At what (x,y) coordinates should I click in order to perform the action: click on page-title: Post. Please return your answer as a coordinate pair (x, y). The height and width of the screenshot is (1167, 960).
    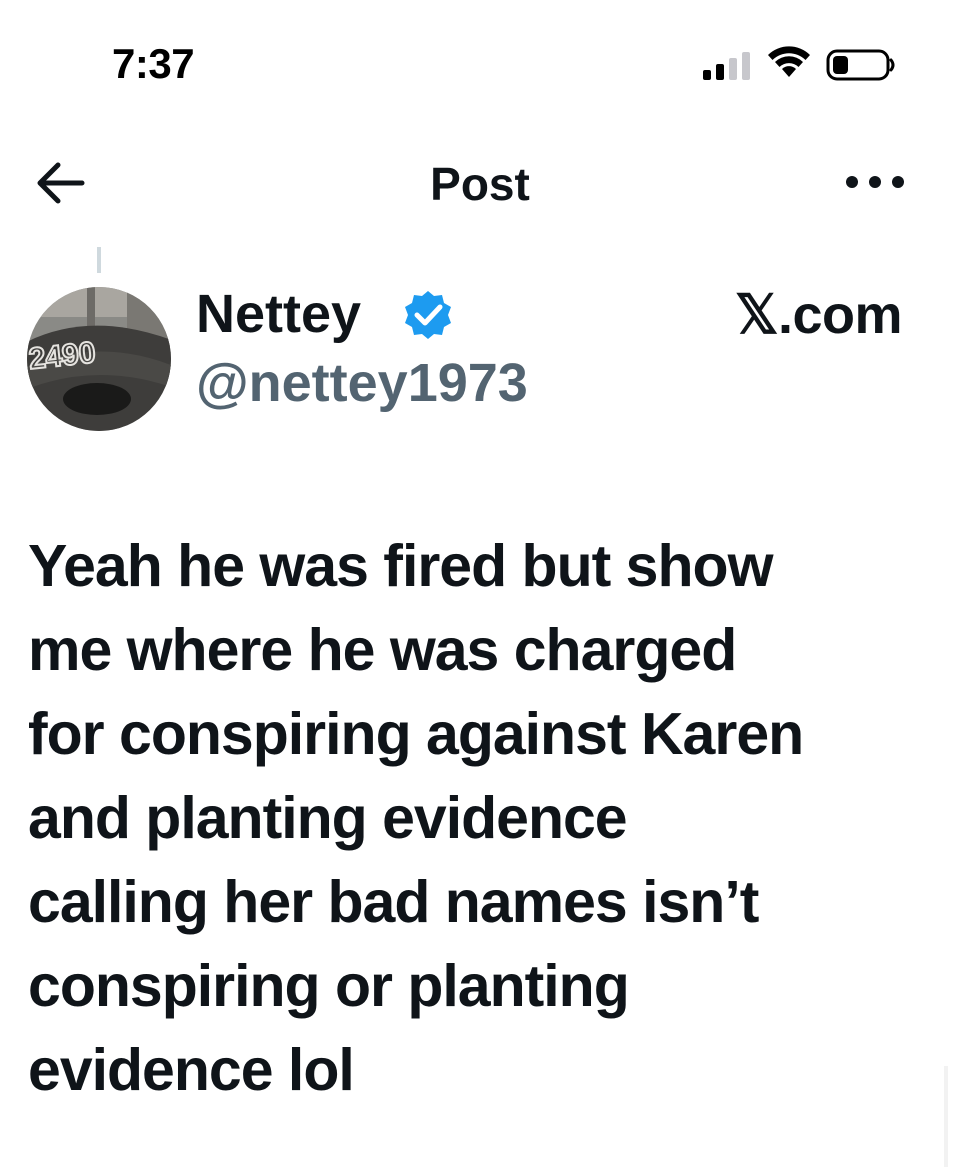
    Looking at the image, I should click on (480, 184).